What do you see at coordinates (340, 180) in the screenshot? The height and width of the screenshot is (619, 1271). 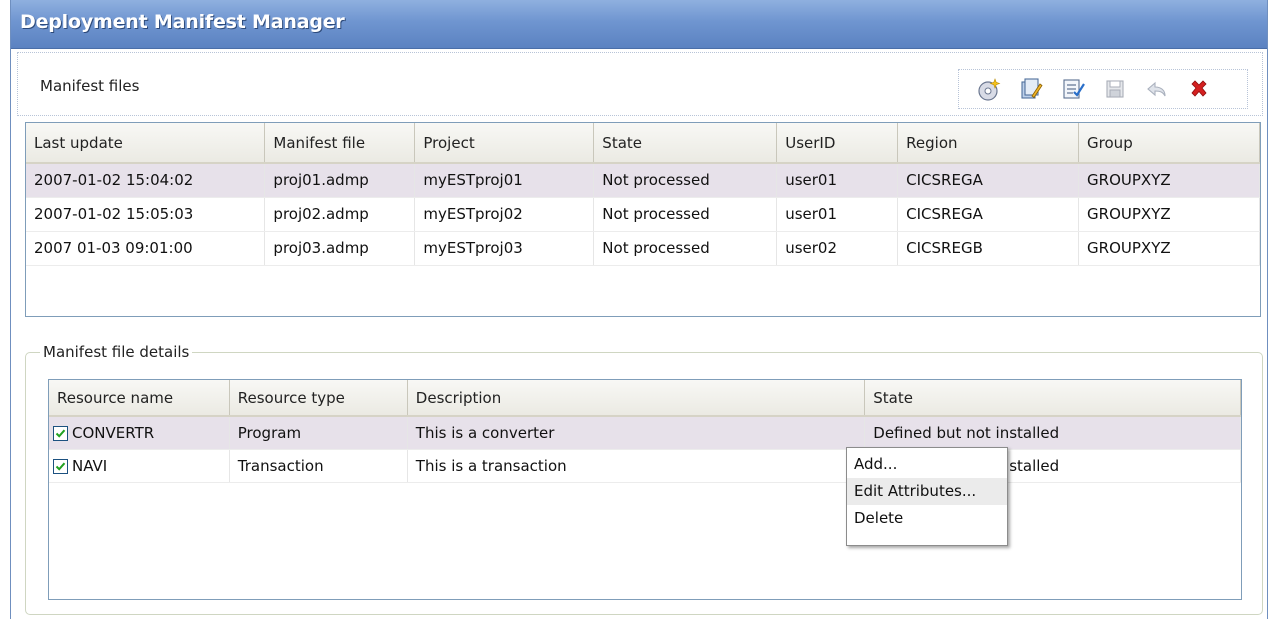 I see `table-cell: proj01.admp` at bounding box center [340, 180].